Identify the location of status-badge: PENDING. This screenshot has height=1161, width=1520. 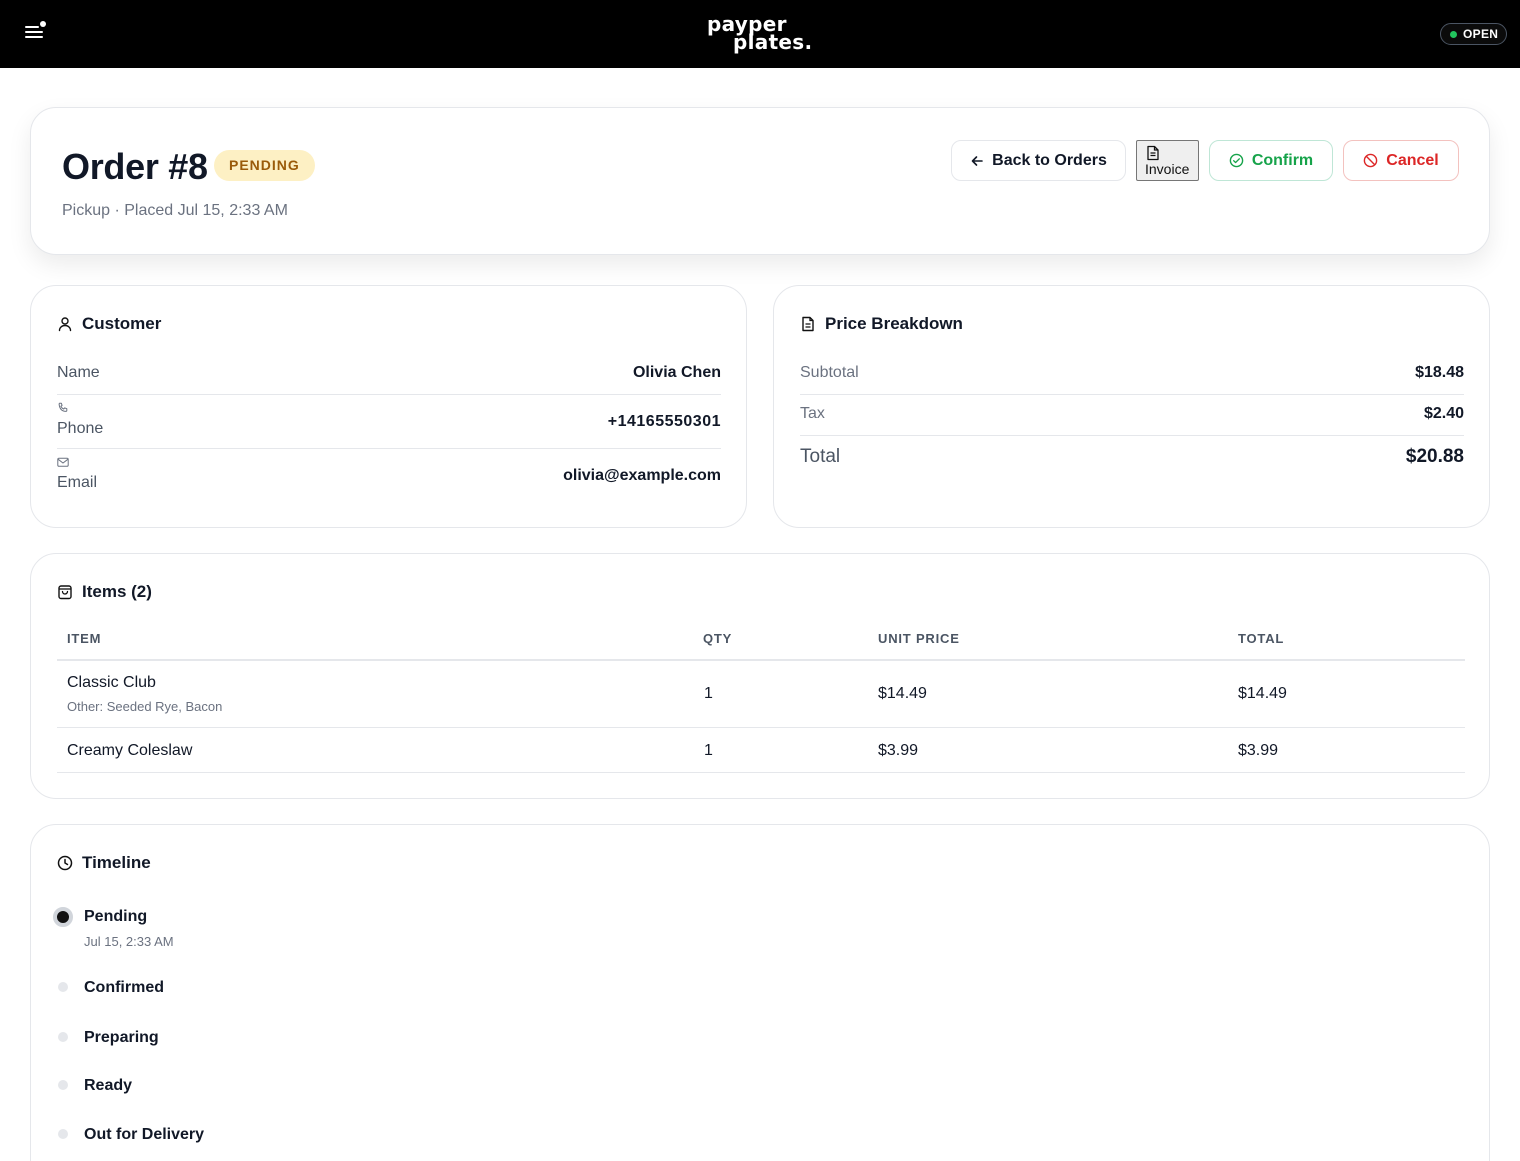
(264, 165).